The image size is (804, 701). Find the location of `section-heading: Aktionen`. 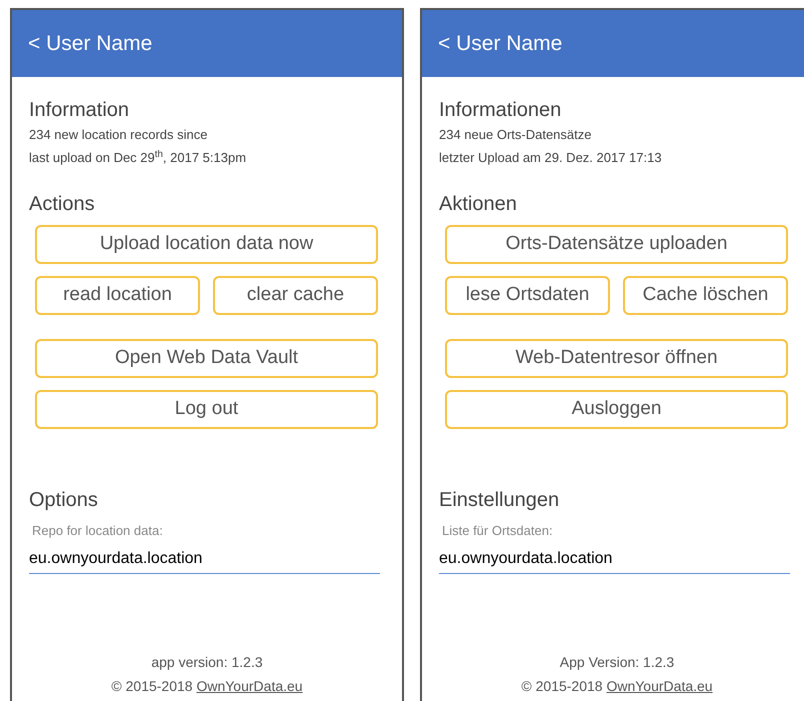

section-heading: Aktionen is located at coordinates (478, 204).